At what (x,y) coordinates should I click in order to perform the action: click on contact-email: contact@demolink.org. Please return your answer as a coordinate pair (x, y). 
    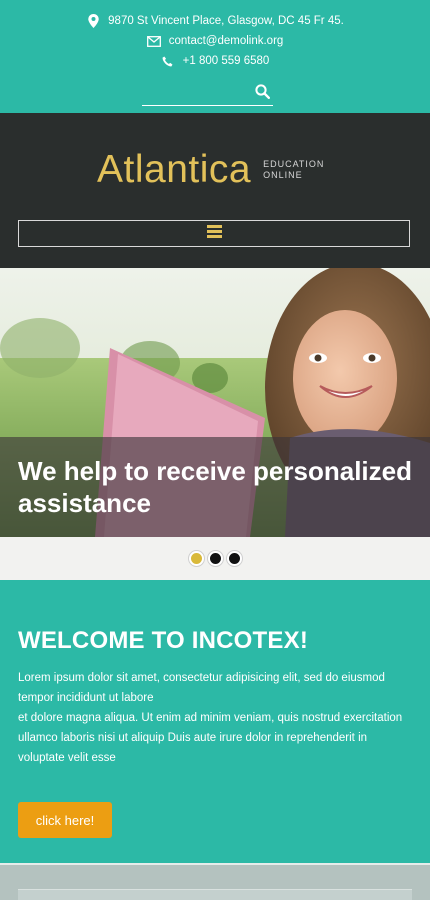
    Looking at the image, I should click on (215, 41).